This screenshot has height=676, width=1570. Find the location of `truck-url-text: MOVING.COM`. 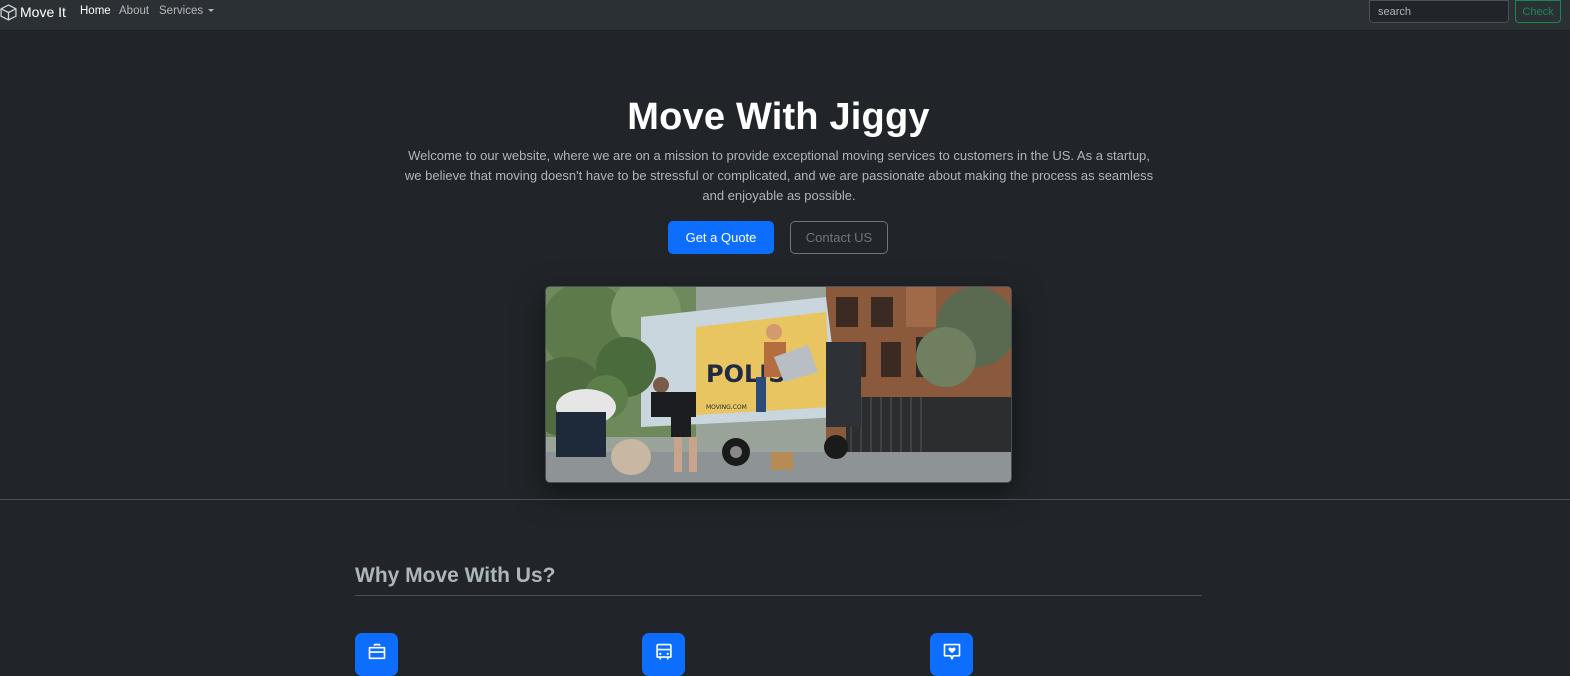

truck-url-text: MOVING.COM is located at coordinates (726, 407).